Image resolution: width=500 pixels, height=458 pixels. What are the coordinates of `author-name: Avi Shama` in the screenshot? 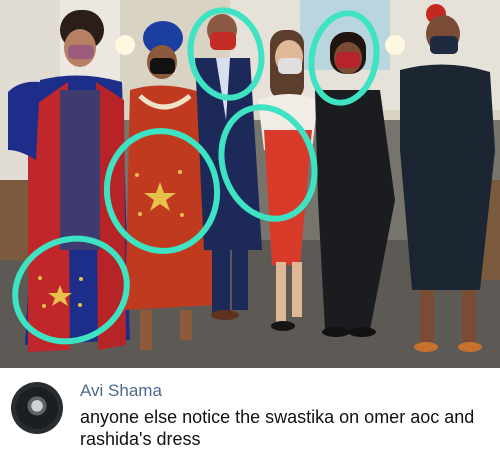 It's located at (121, 391).